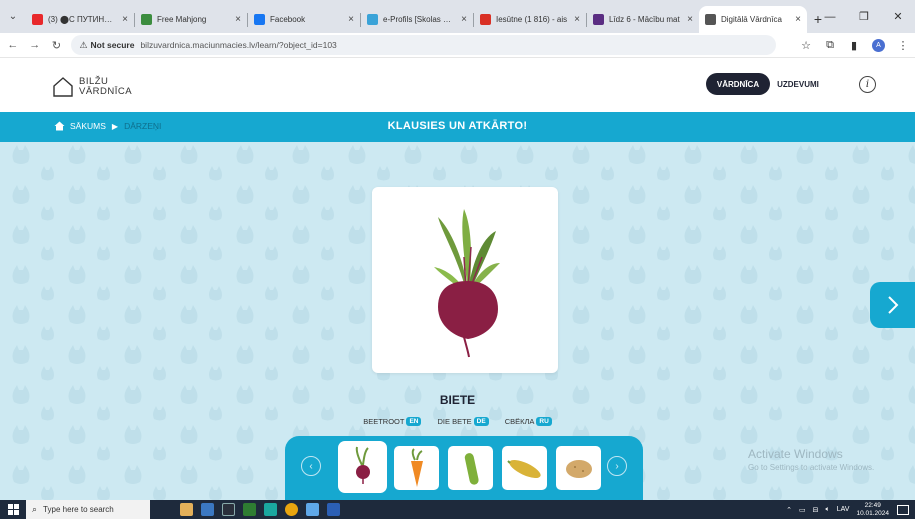 Image resolution: width=915 pixels, height=519 pixels. What do you see at coordinates (738, 84) in the screenshot?
I see `nav-dictionary-button: VĀRDNĪCA` at bounding box center [738, 84].